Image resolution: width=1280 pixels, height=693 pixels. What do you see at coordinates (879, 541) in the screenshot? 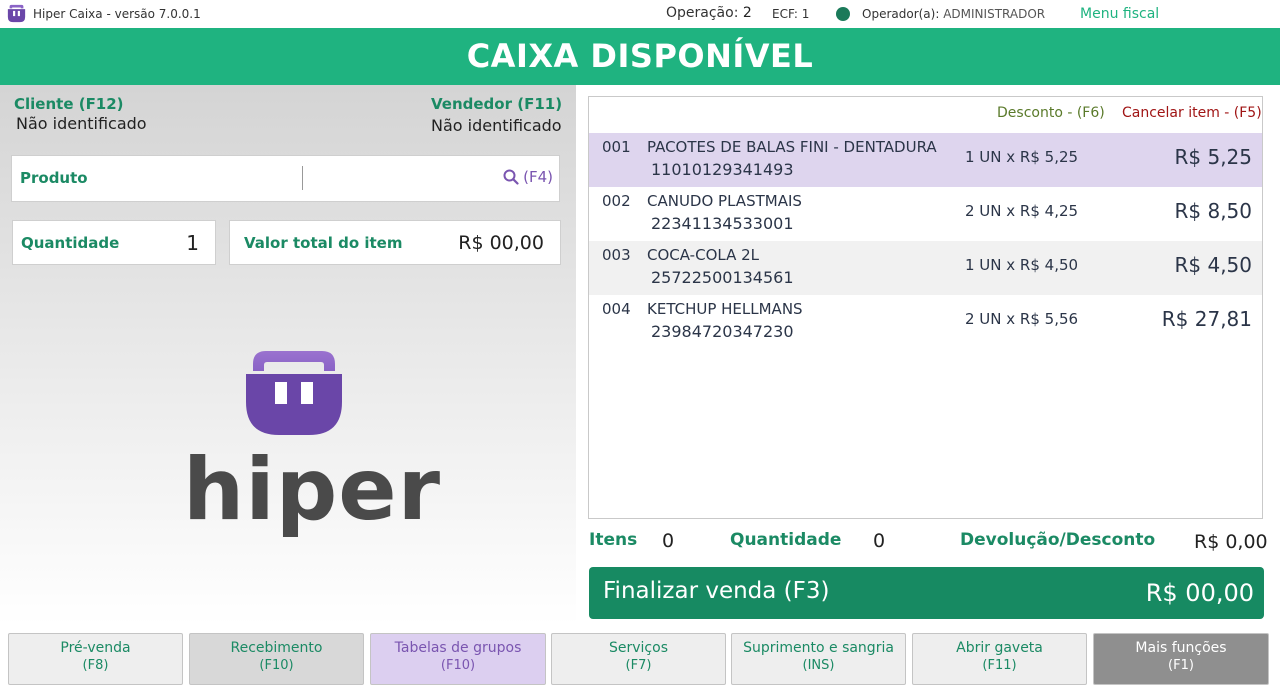
I see `quantidade-total-value: 0` at bounding box center [879, 541].